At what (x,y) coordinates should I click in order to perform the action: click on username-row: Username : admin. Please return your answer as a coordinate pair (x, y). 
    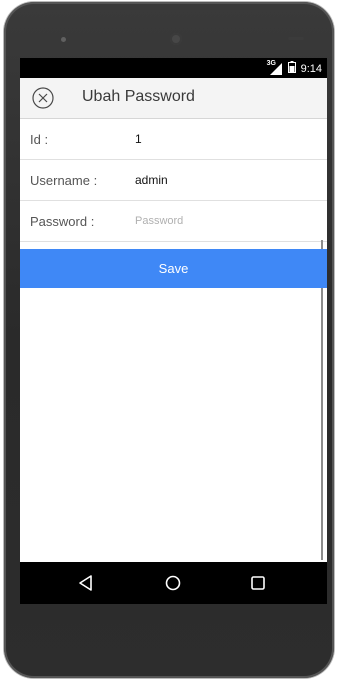
    Looking at the image, I should click on (173, 180).